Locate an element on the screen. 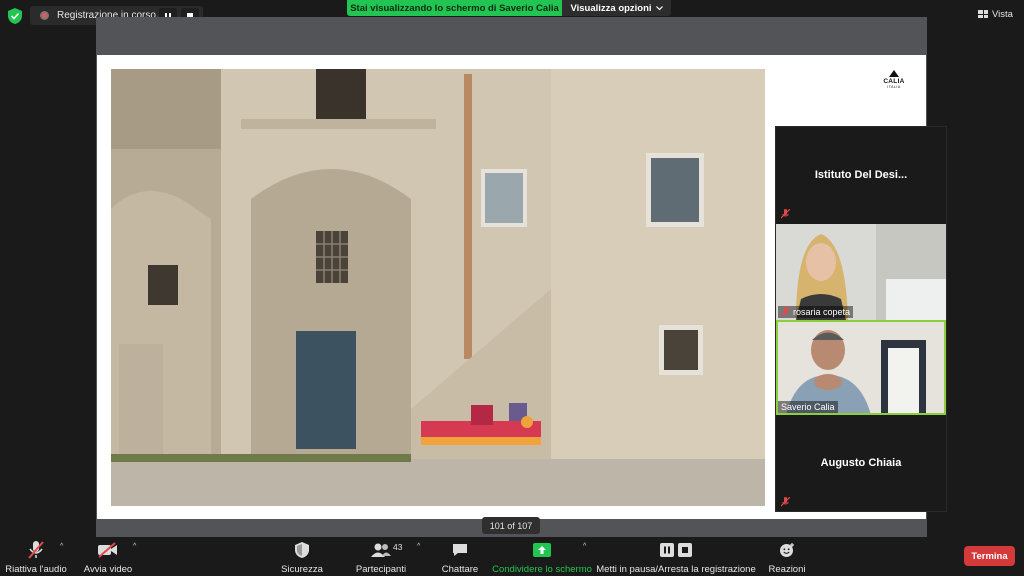 This screenshot has width=1024, height=576. participant-name: Augusto Chiaia is located at coordinates (861, 463).